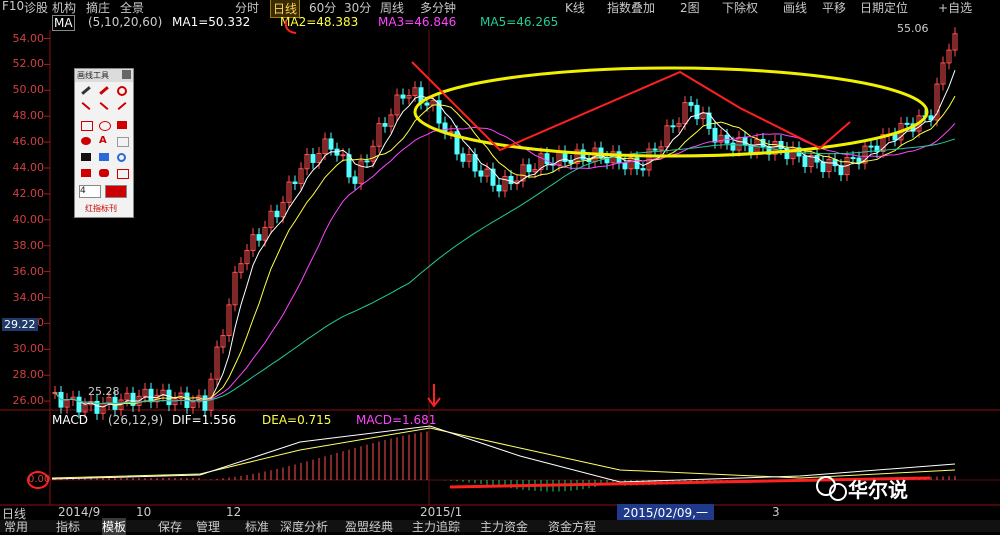 The image size is (1000, 535). I want to click on zoom-icon, so click(121, 157).